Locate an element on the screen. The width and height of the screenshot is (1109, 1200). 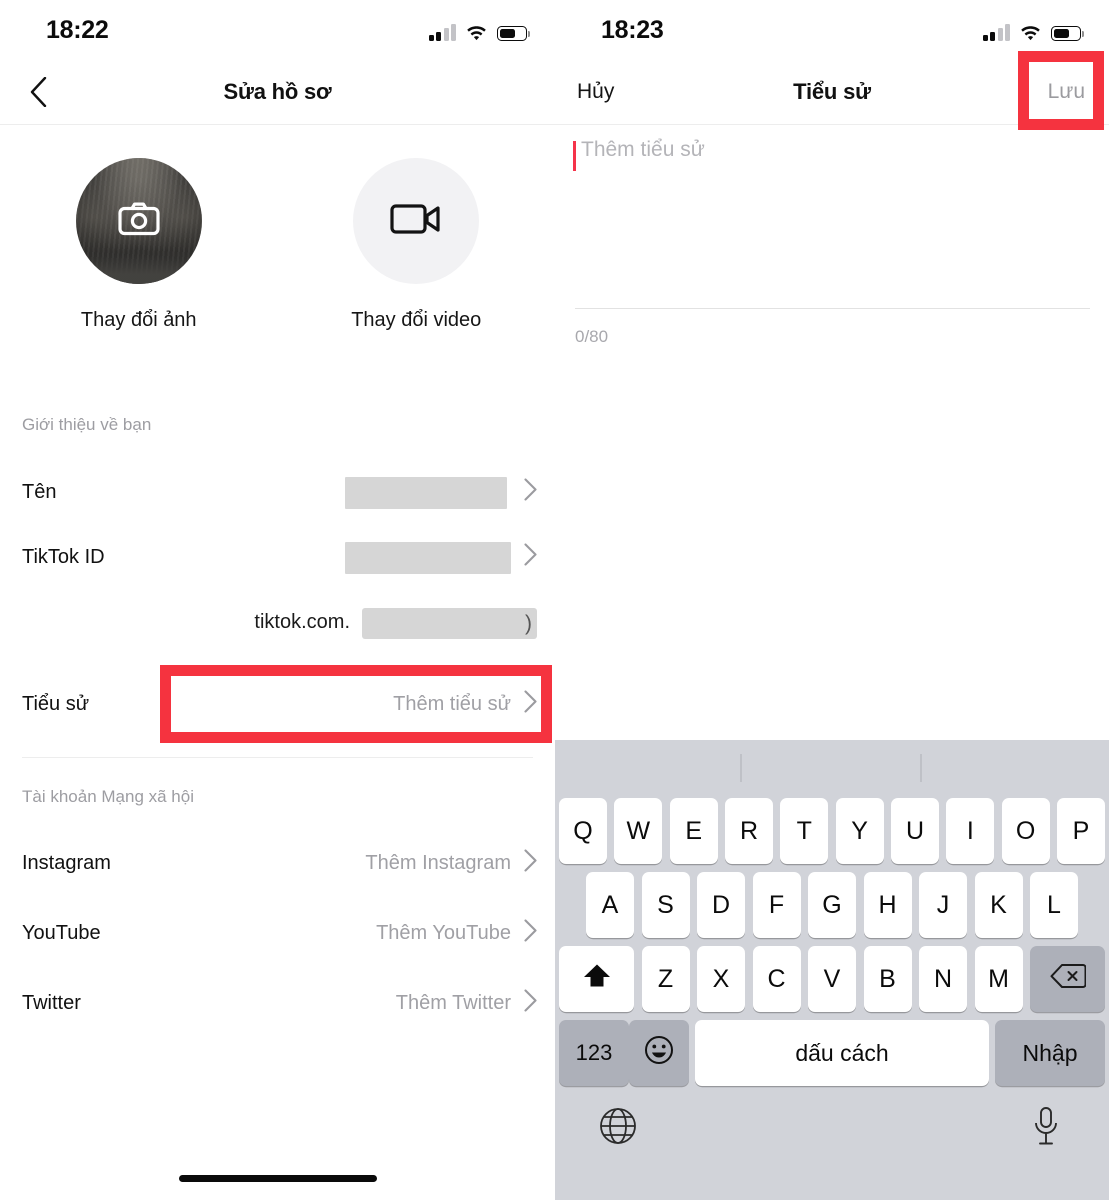
key-m: M is located at coordinates (998, 979).